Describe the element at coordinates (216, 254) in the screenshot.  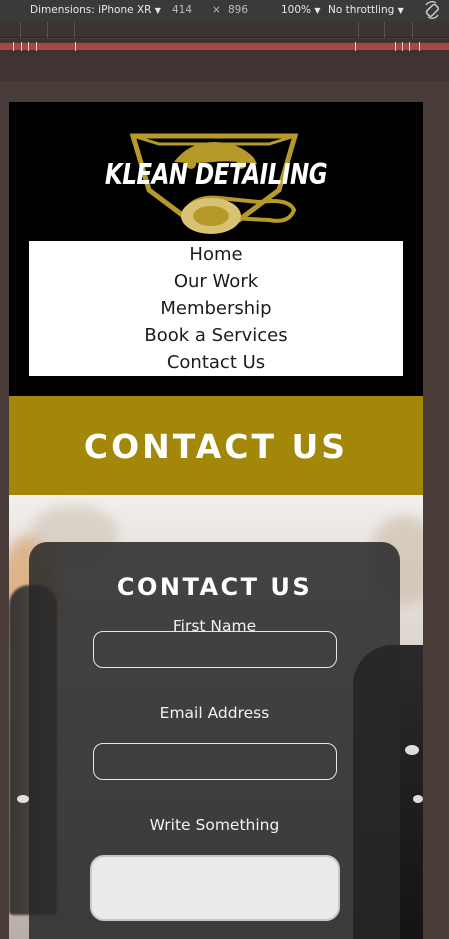
I see `nav-item-home: Home` at that location.